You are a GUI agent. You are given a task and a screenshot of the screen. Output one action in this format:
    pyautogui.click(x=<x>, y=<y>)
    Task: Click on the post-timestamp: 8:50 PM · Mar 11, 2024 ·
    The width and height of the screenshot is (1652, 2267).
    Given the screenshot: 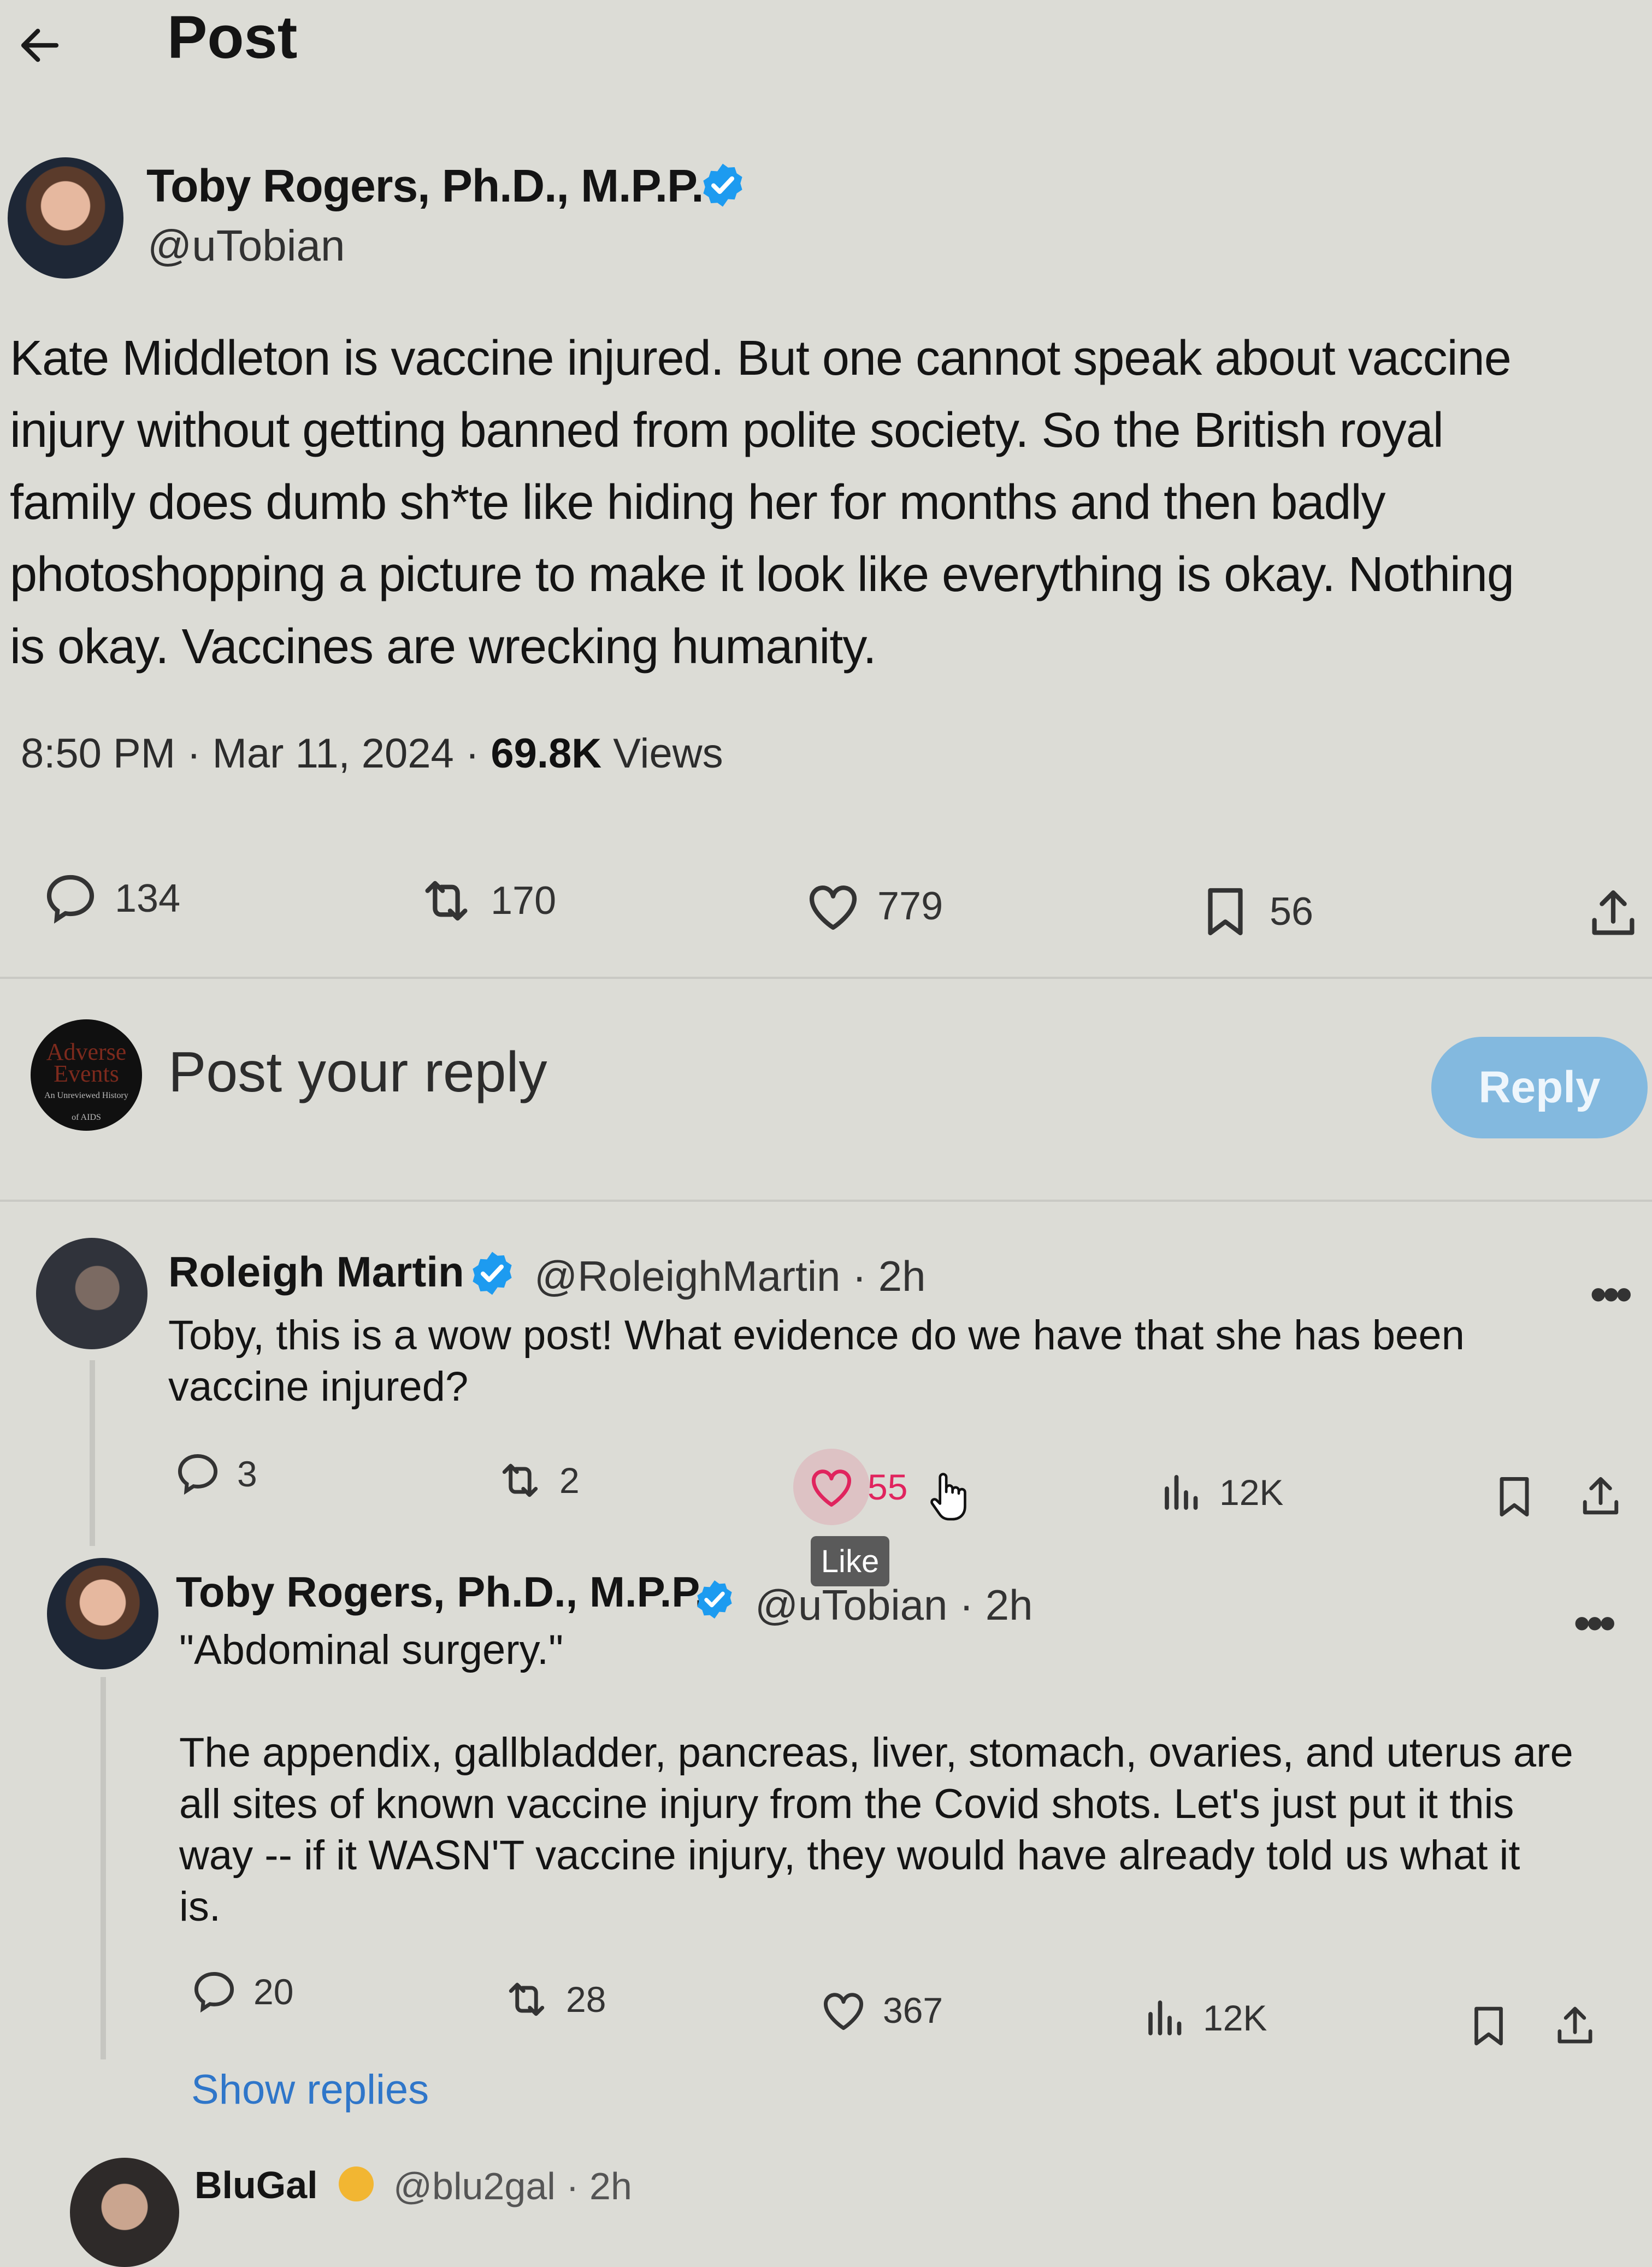 What is the action you would take?
    pyautogui.click(x=256, y=753)
    